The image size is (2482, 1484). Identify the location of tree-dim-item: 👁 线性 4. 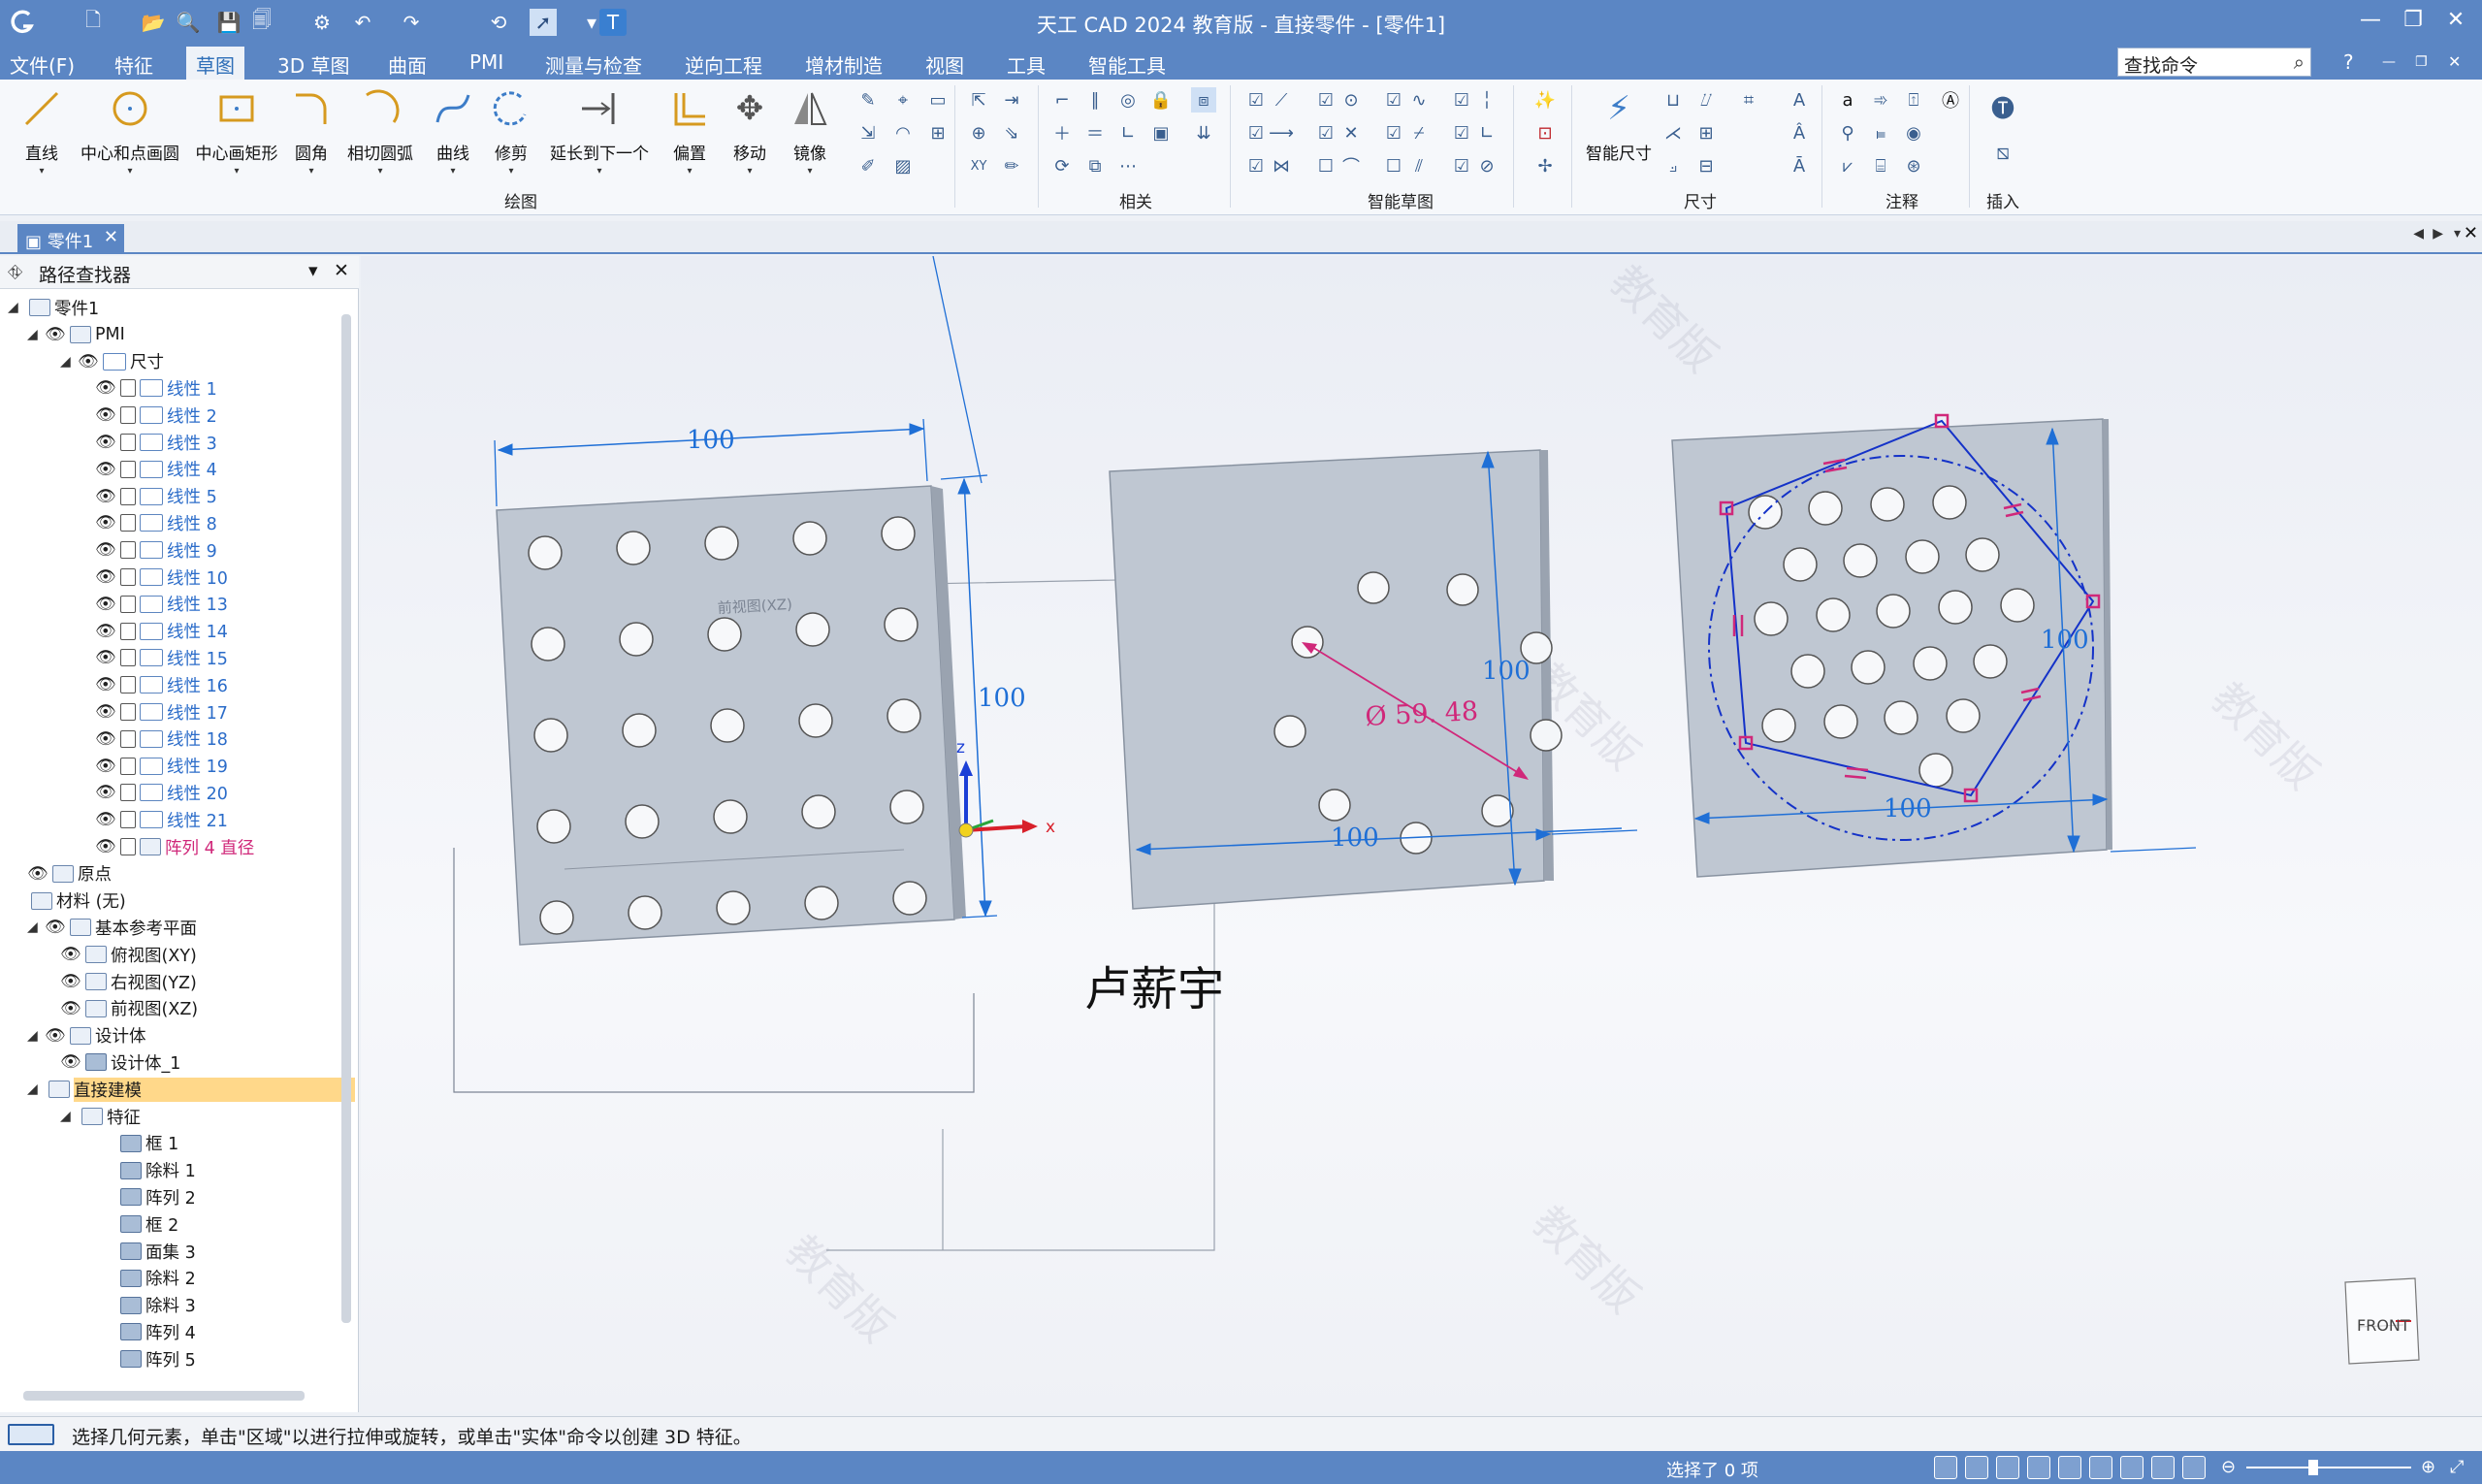
(156, 469).